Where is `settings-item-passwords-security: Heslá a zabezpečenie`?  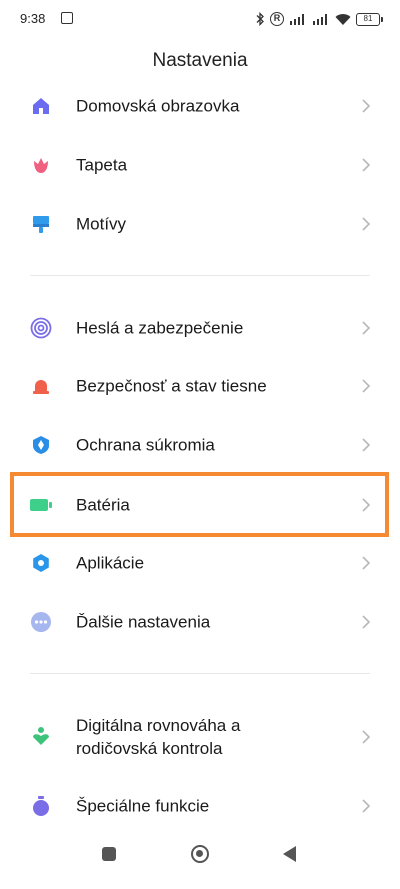
settings-item-passwords-security: Heslá a zabezpečenie is located at coordinates (200, 328).